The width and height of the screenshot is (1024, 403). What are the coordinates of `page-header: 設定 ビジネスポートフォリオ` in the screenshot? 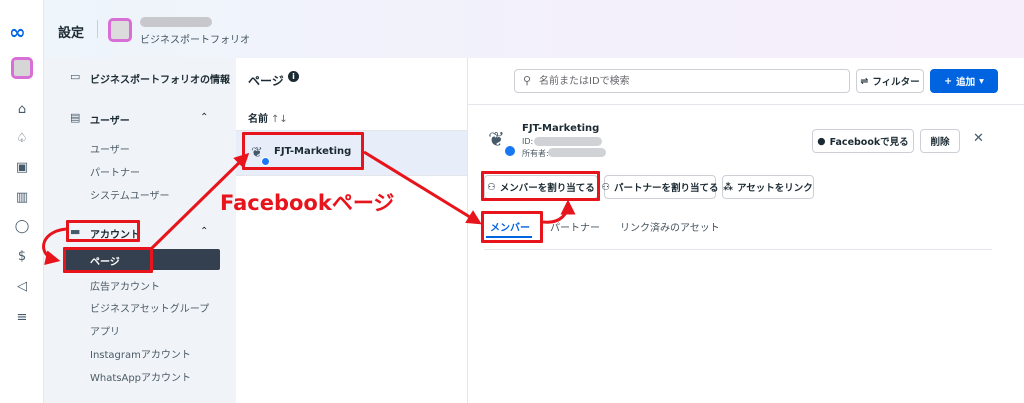 It's located at (534, 29).